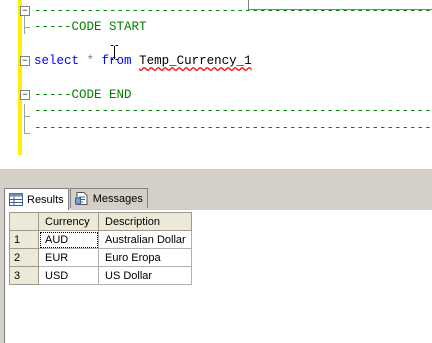  What do you see at coordinates (145, 221) in the screenshot?
I see `column-header-description: Description` at bounding box center [145, 221].